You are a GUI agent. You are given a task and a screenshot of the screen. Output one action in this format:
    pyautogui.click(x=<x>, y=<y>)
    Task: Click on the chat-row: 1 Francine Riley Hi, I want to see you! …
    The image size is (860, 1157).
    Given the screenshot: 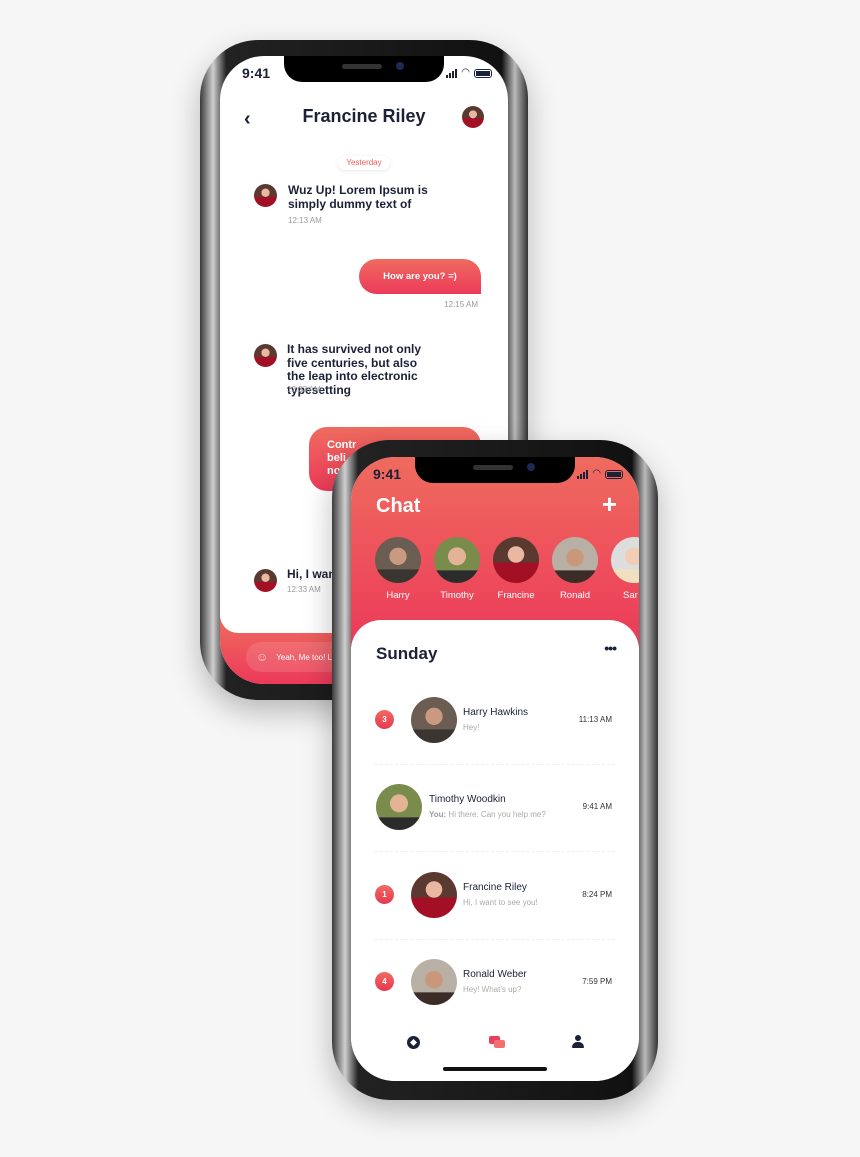 What is the action you would take?
    pyautogui.click(x=495, y=893)
    